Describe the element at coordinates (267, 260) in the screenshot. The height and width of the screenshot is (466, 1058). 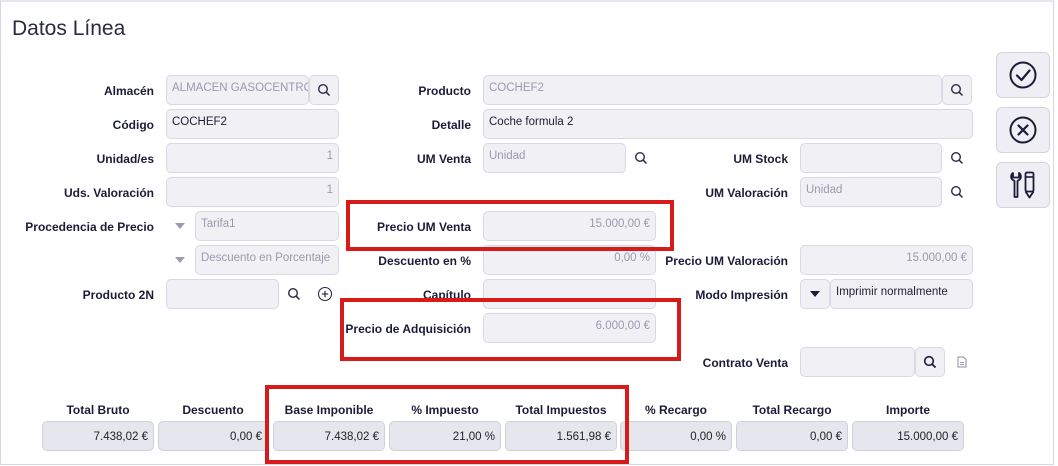
I see `descuento-tipo-select: Descuento en Porcentaje` at that location.